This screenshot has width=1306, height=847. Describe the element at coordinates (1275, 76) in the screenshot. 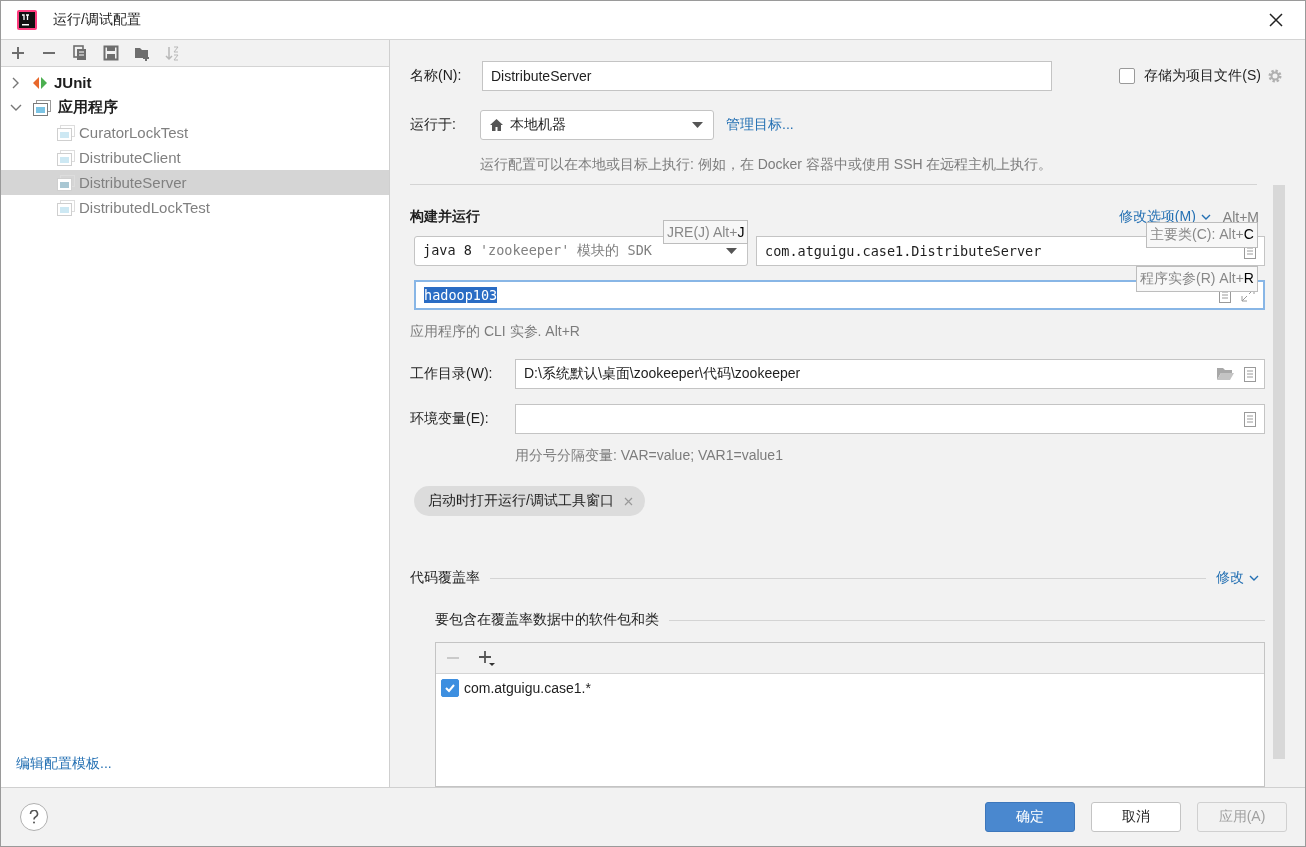

I see `settings-icon` at that location.